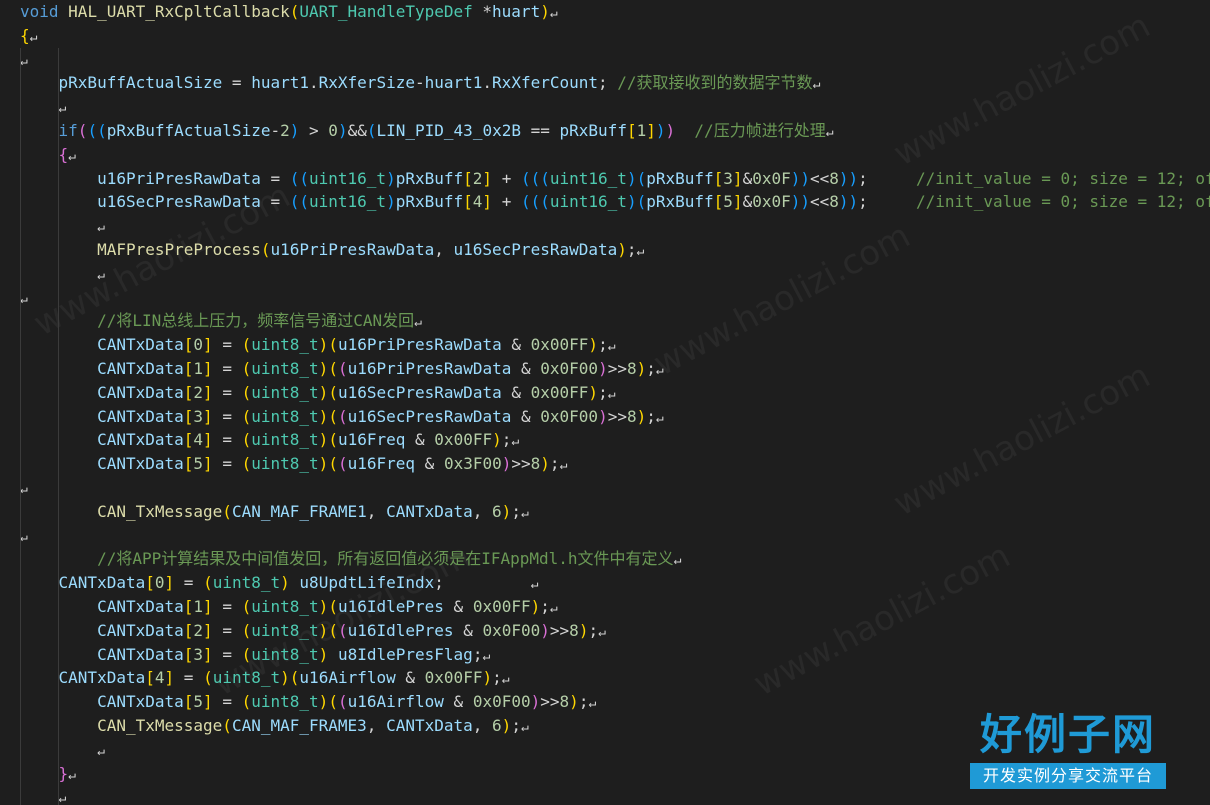 The width and height of the screenshot is (1210, 805). Describe the element at coordinates (97, 130) in the screenshot. I see `code-token: ((` at that location.